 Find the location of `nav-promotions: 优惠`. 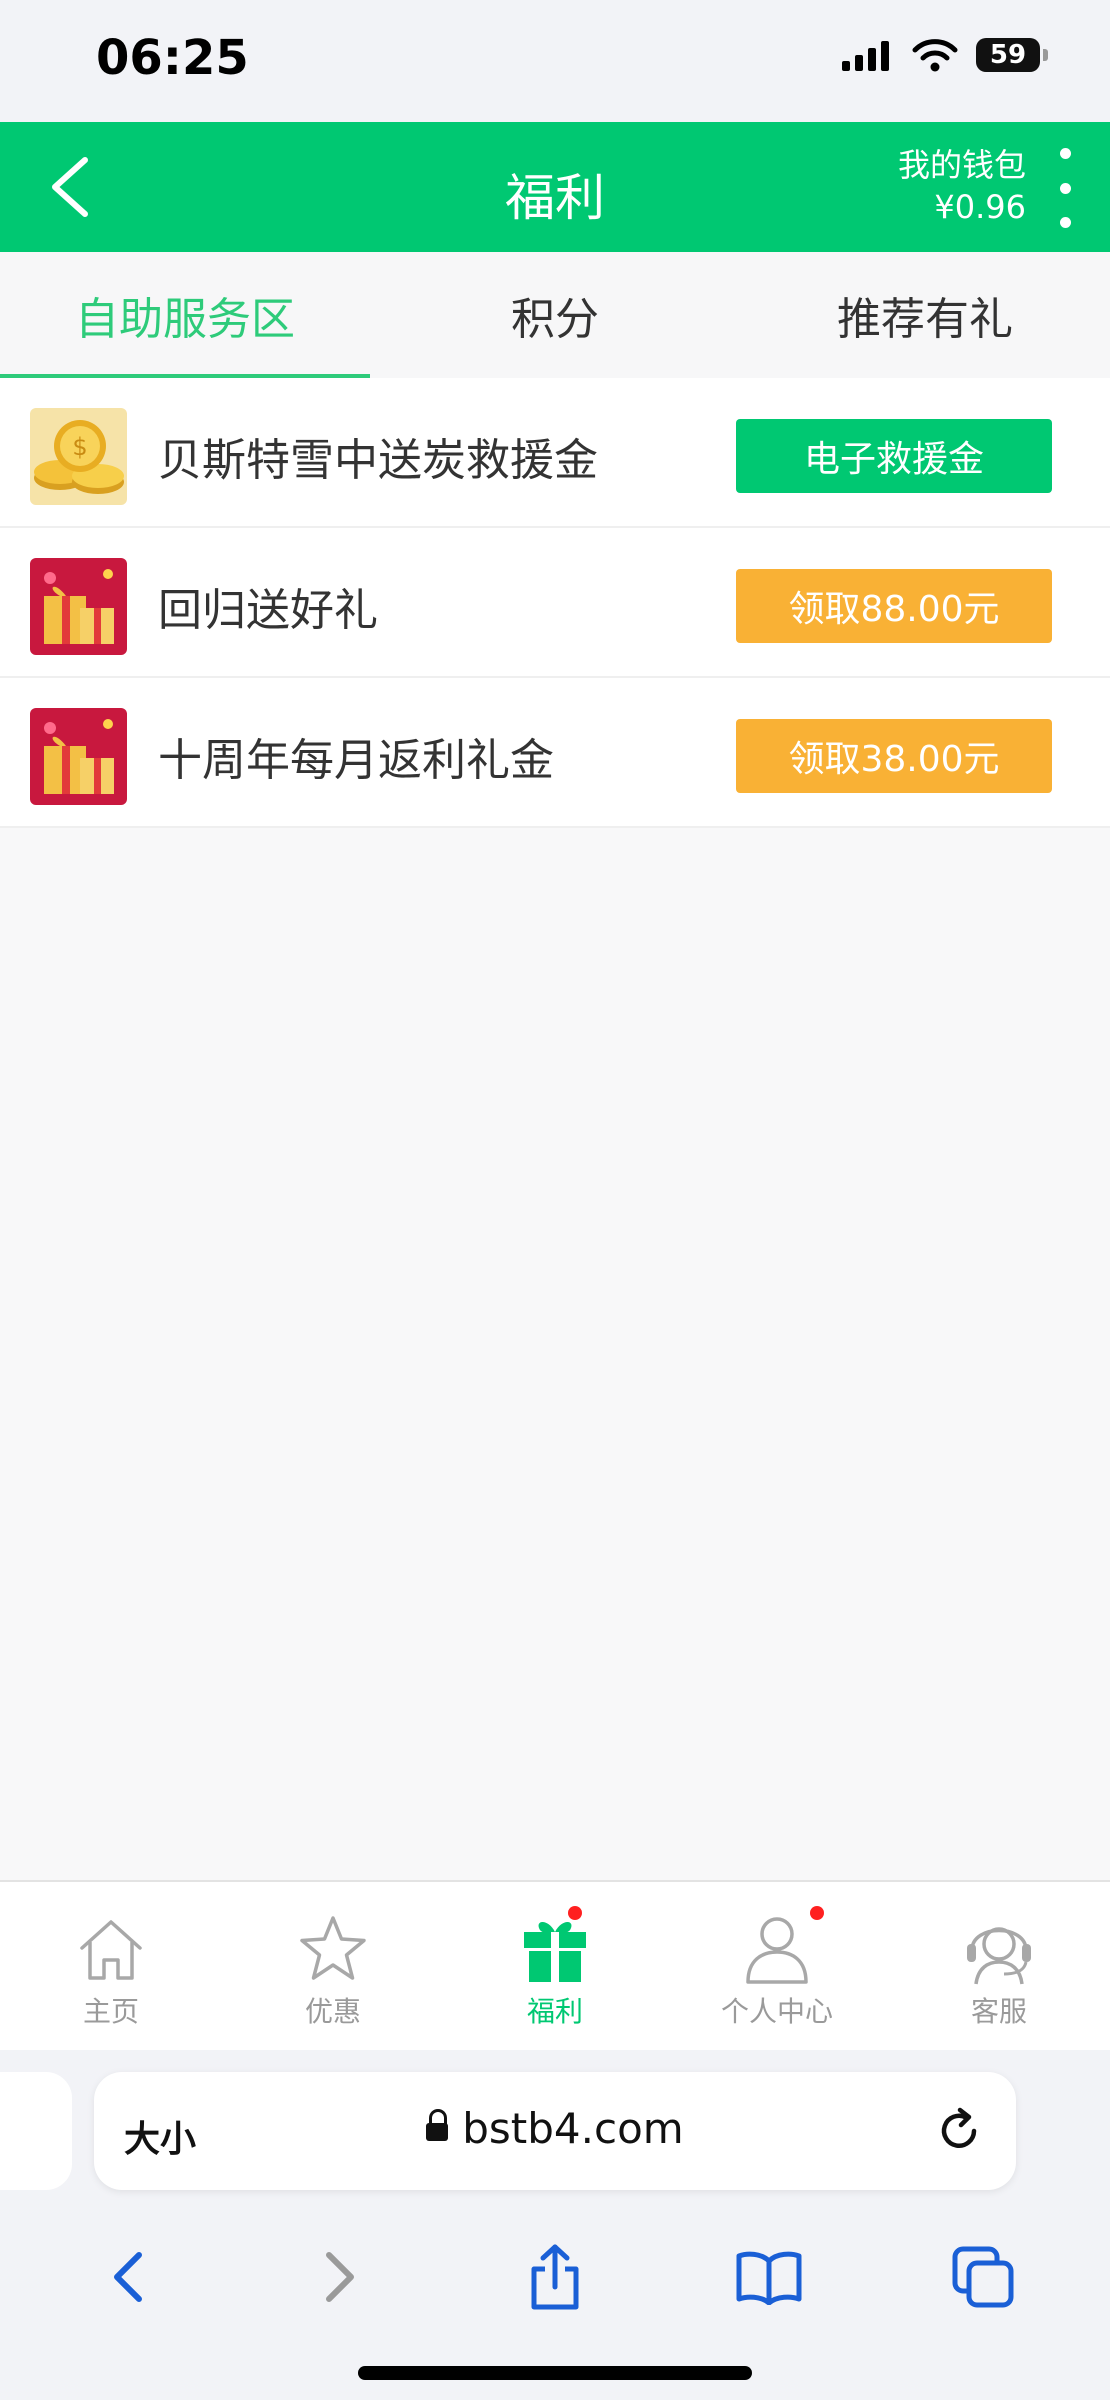

nav-promotions: 优惠 is located at coordinates (333, 1966).